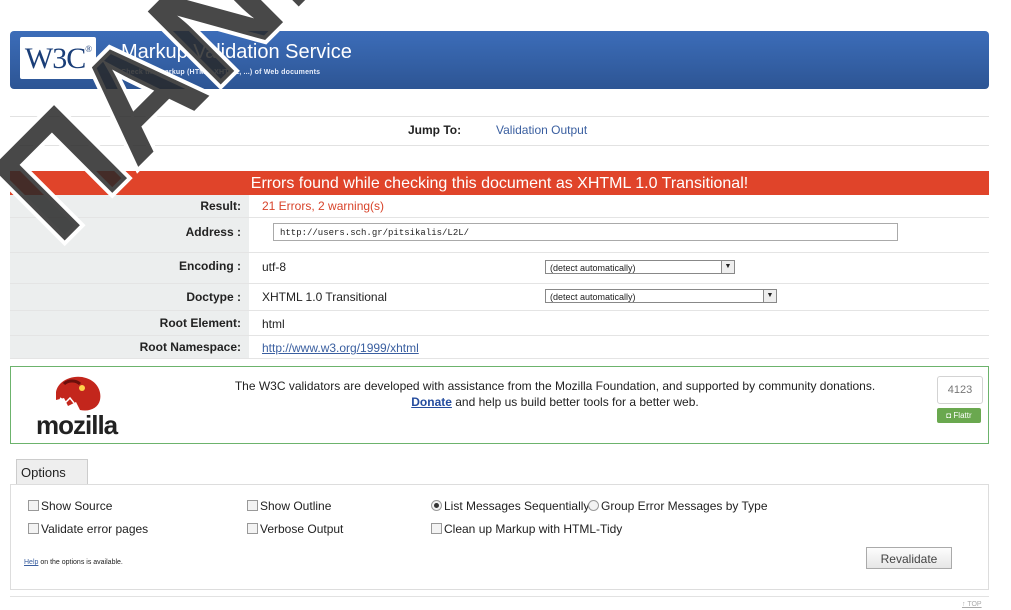 The height and width of the screenshot is (610, 1011). Describe the element at coordinates (273, 324) in the screenshot. I see `root-element-value: html` at that location.